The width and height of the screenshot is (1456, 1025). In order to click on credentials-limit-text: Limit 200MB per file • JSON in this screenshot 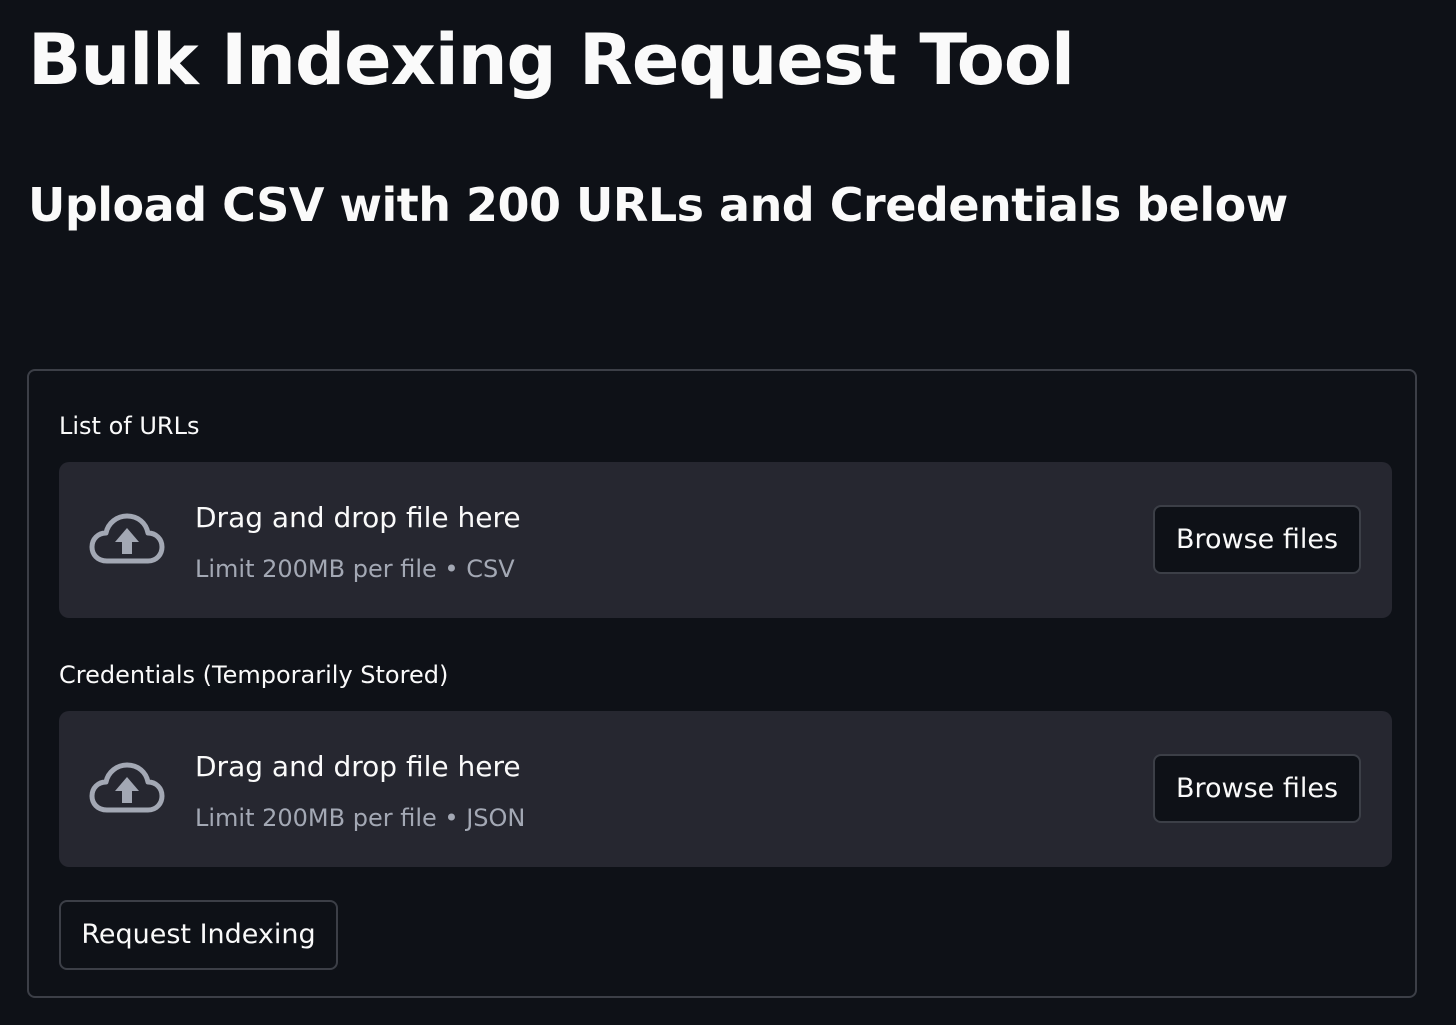, I will do `click(360, 818)`.